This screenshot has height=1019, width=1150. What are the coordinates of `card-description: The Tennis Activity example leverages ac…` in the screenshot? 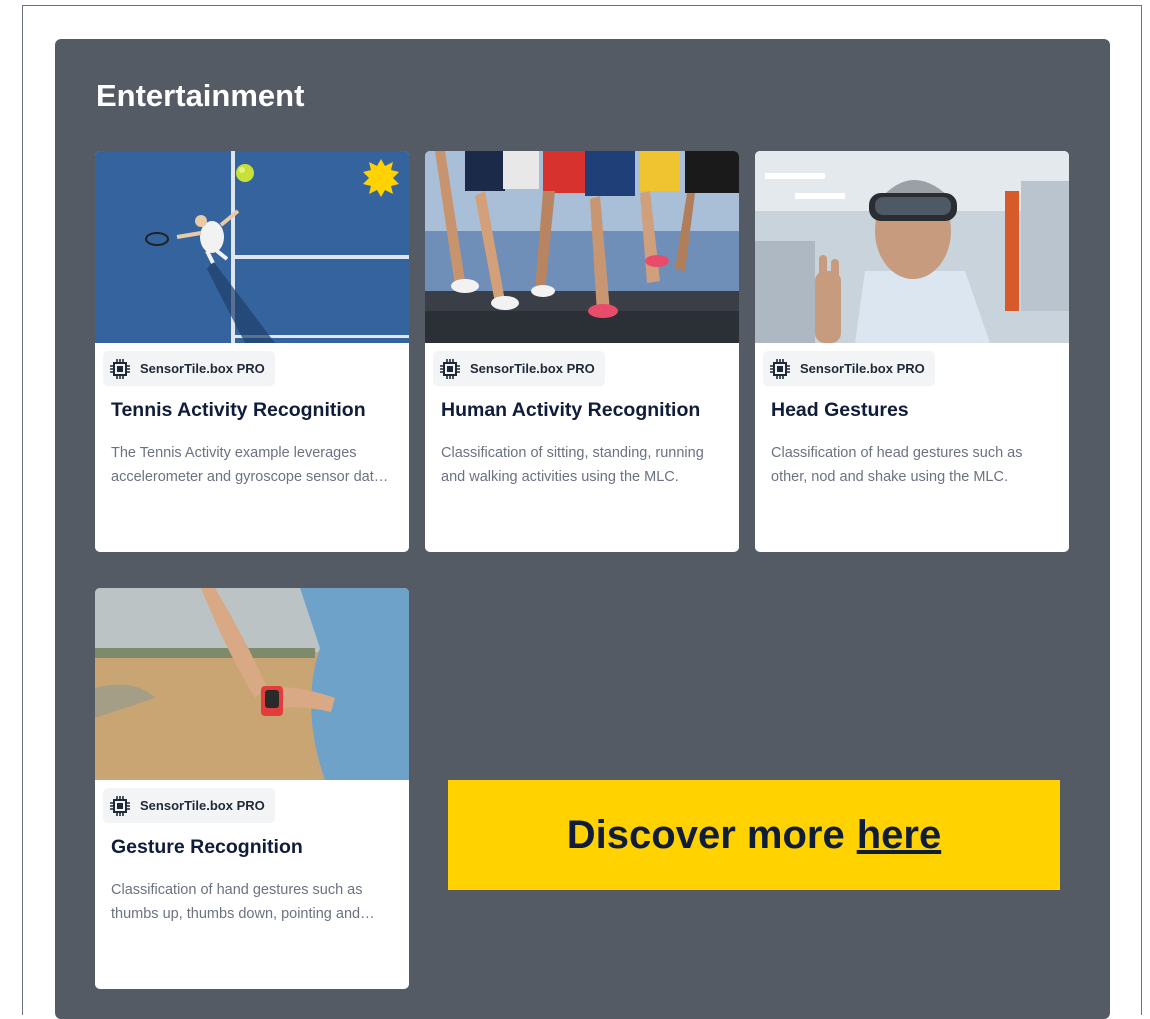 It's located at (246, 465).